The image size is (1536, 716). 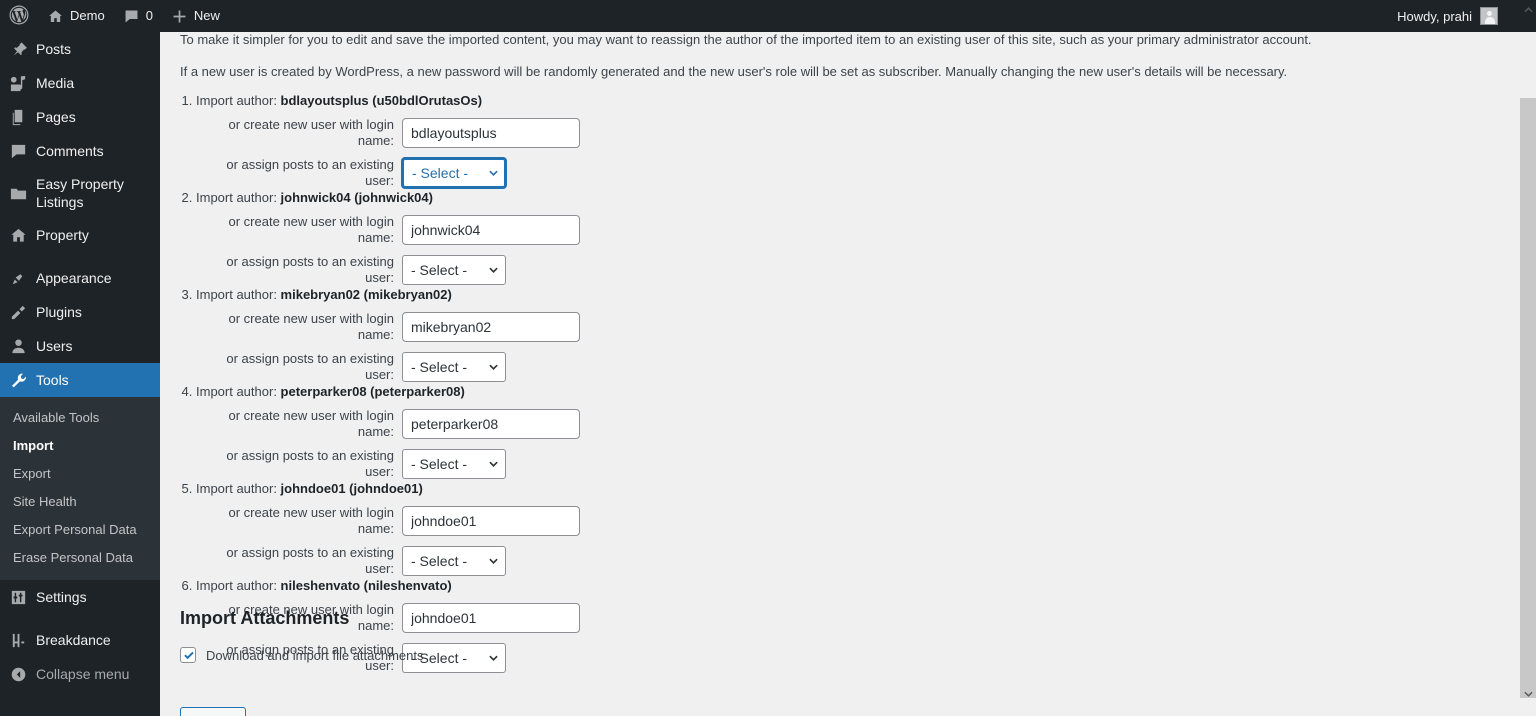 What do you see at coordinates (372, 391) in the screenshot?
I see `author-name: peterparker08 (peterparker08)` at bounding box center [372, 391].